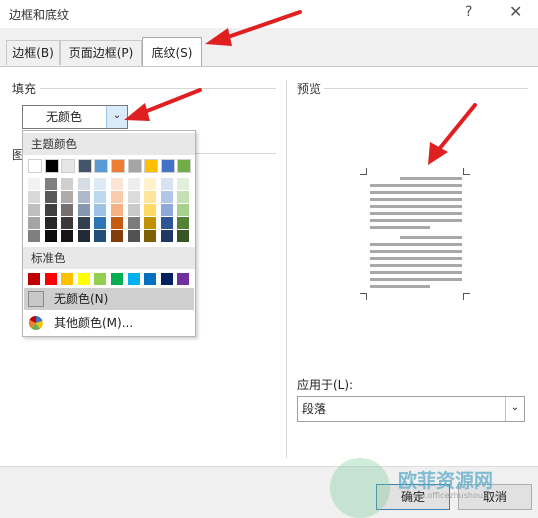 The image size is (538, 518). What do you see at coordinates (171, 101) in the screenshot?
I see `arrow-to-dropdown` at bounding box center [171, 101].